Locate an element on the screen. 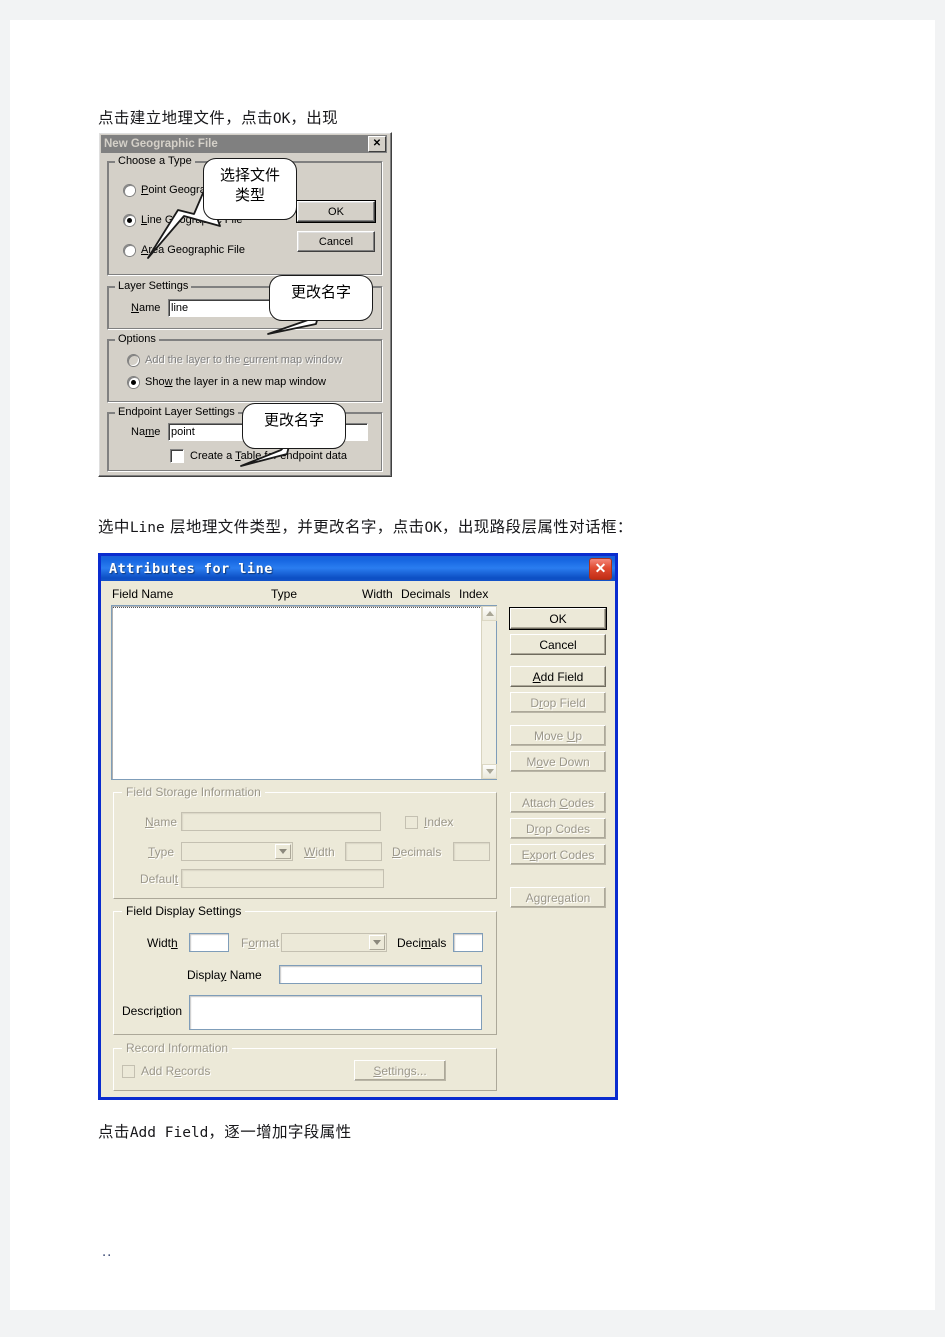  paragraph-2-line: Line is located at coordinates (147, 528).